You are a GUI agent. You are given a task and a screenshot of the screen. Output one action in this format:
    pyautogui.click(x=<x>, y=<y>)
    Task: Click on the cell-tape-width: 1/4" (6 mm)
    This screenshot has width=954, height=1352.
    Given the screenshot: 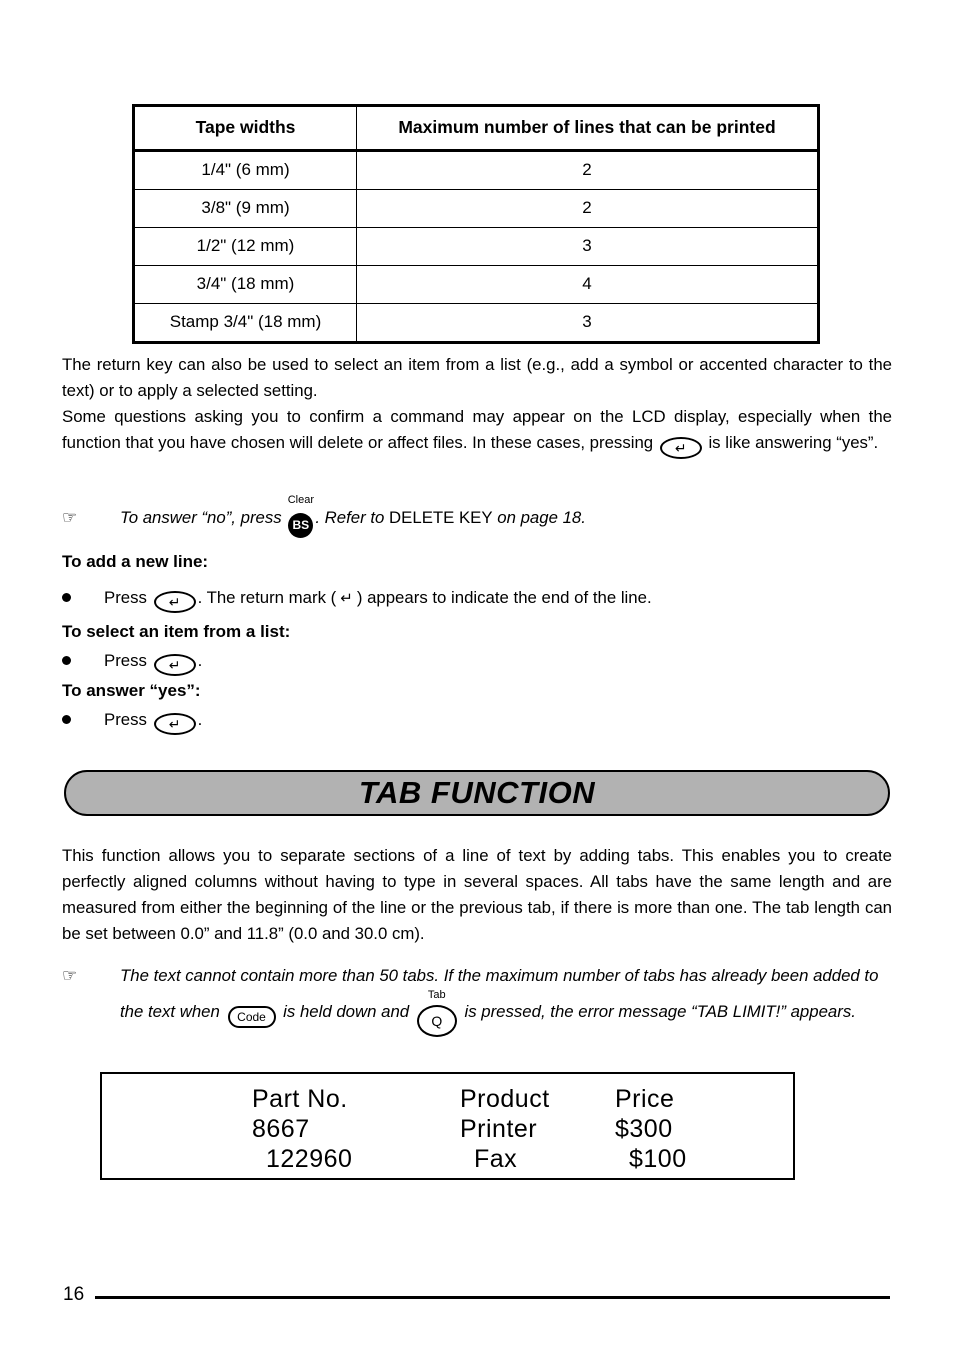 What is the action you would take?
    pyautogui.click(x=245, y=170)
    